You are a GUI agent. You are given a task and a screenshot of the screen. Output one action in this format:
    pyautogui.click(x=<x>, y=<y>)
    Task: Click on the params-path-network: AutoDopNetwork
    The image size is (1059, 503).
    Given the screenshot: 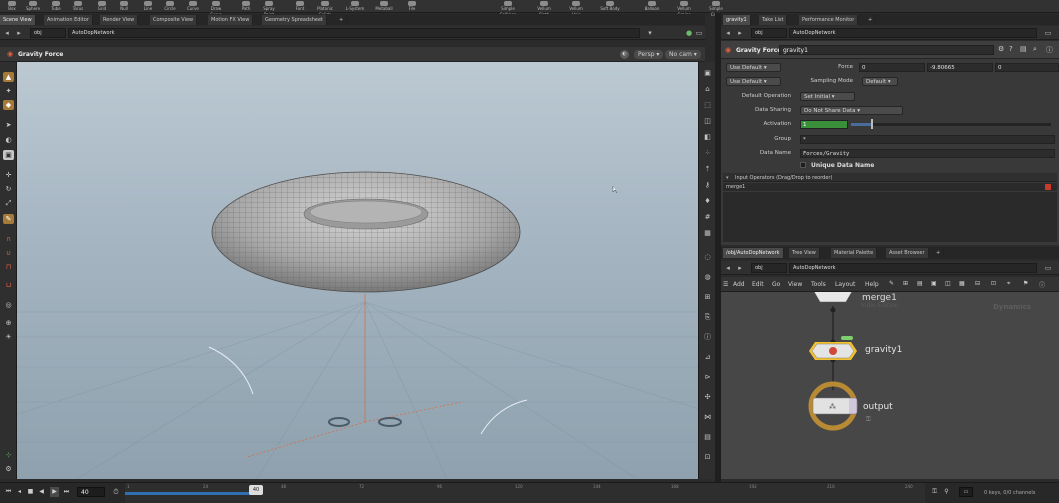 What is the action you would take?
    pyautogui.click(x=913, y=33)
    